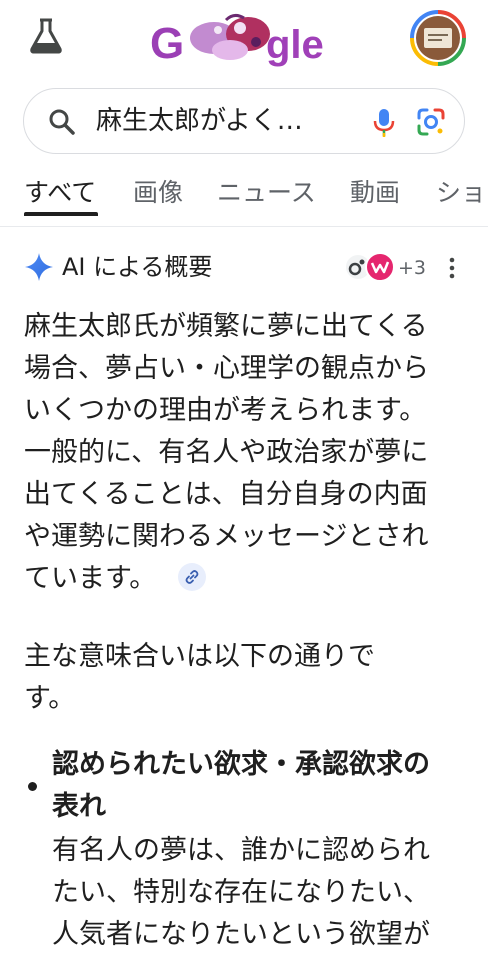 Image resolution: width=488 pixels, height=960 pixels. Describe the element at coordinates (61, 214) in the screenshot. I see `active-tab-indicator` at that location.